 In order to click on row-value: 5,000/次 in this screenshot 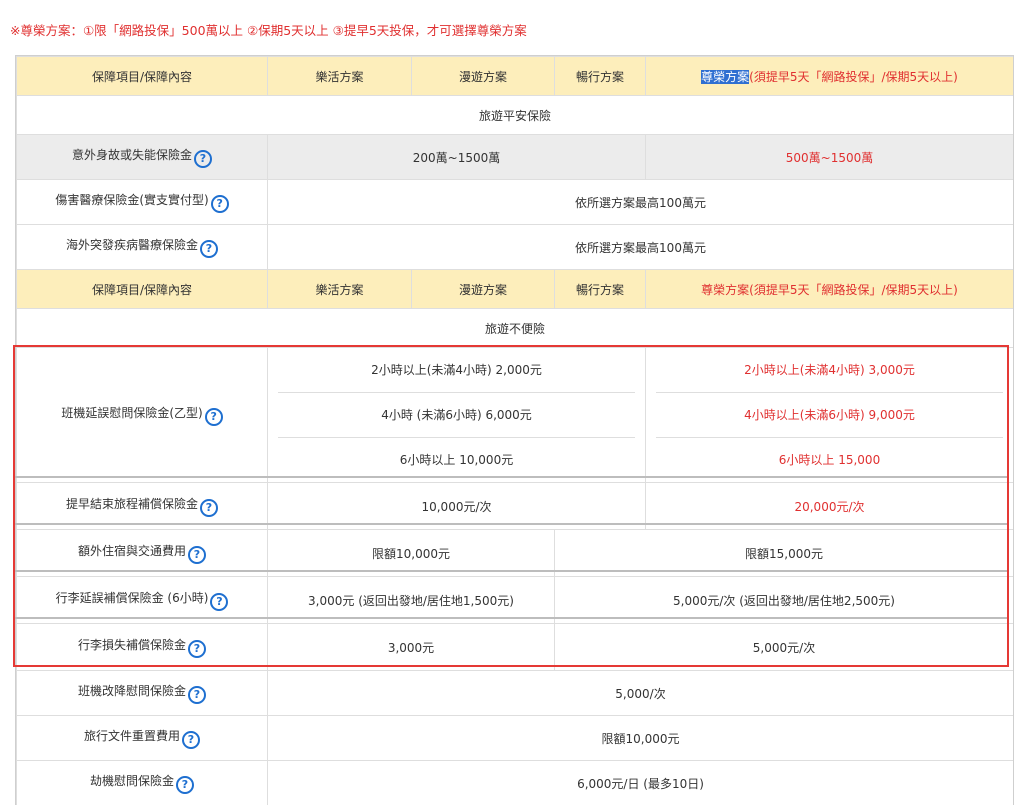, I will do `click(641, 693)`.